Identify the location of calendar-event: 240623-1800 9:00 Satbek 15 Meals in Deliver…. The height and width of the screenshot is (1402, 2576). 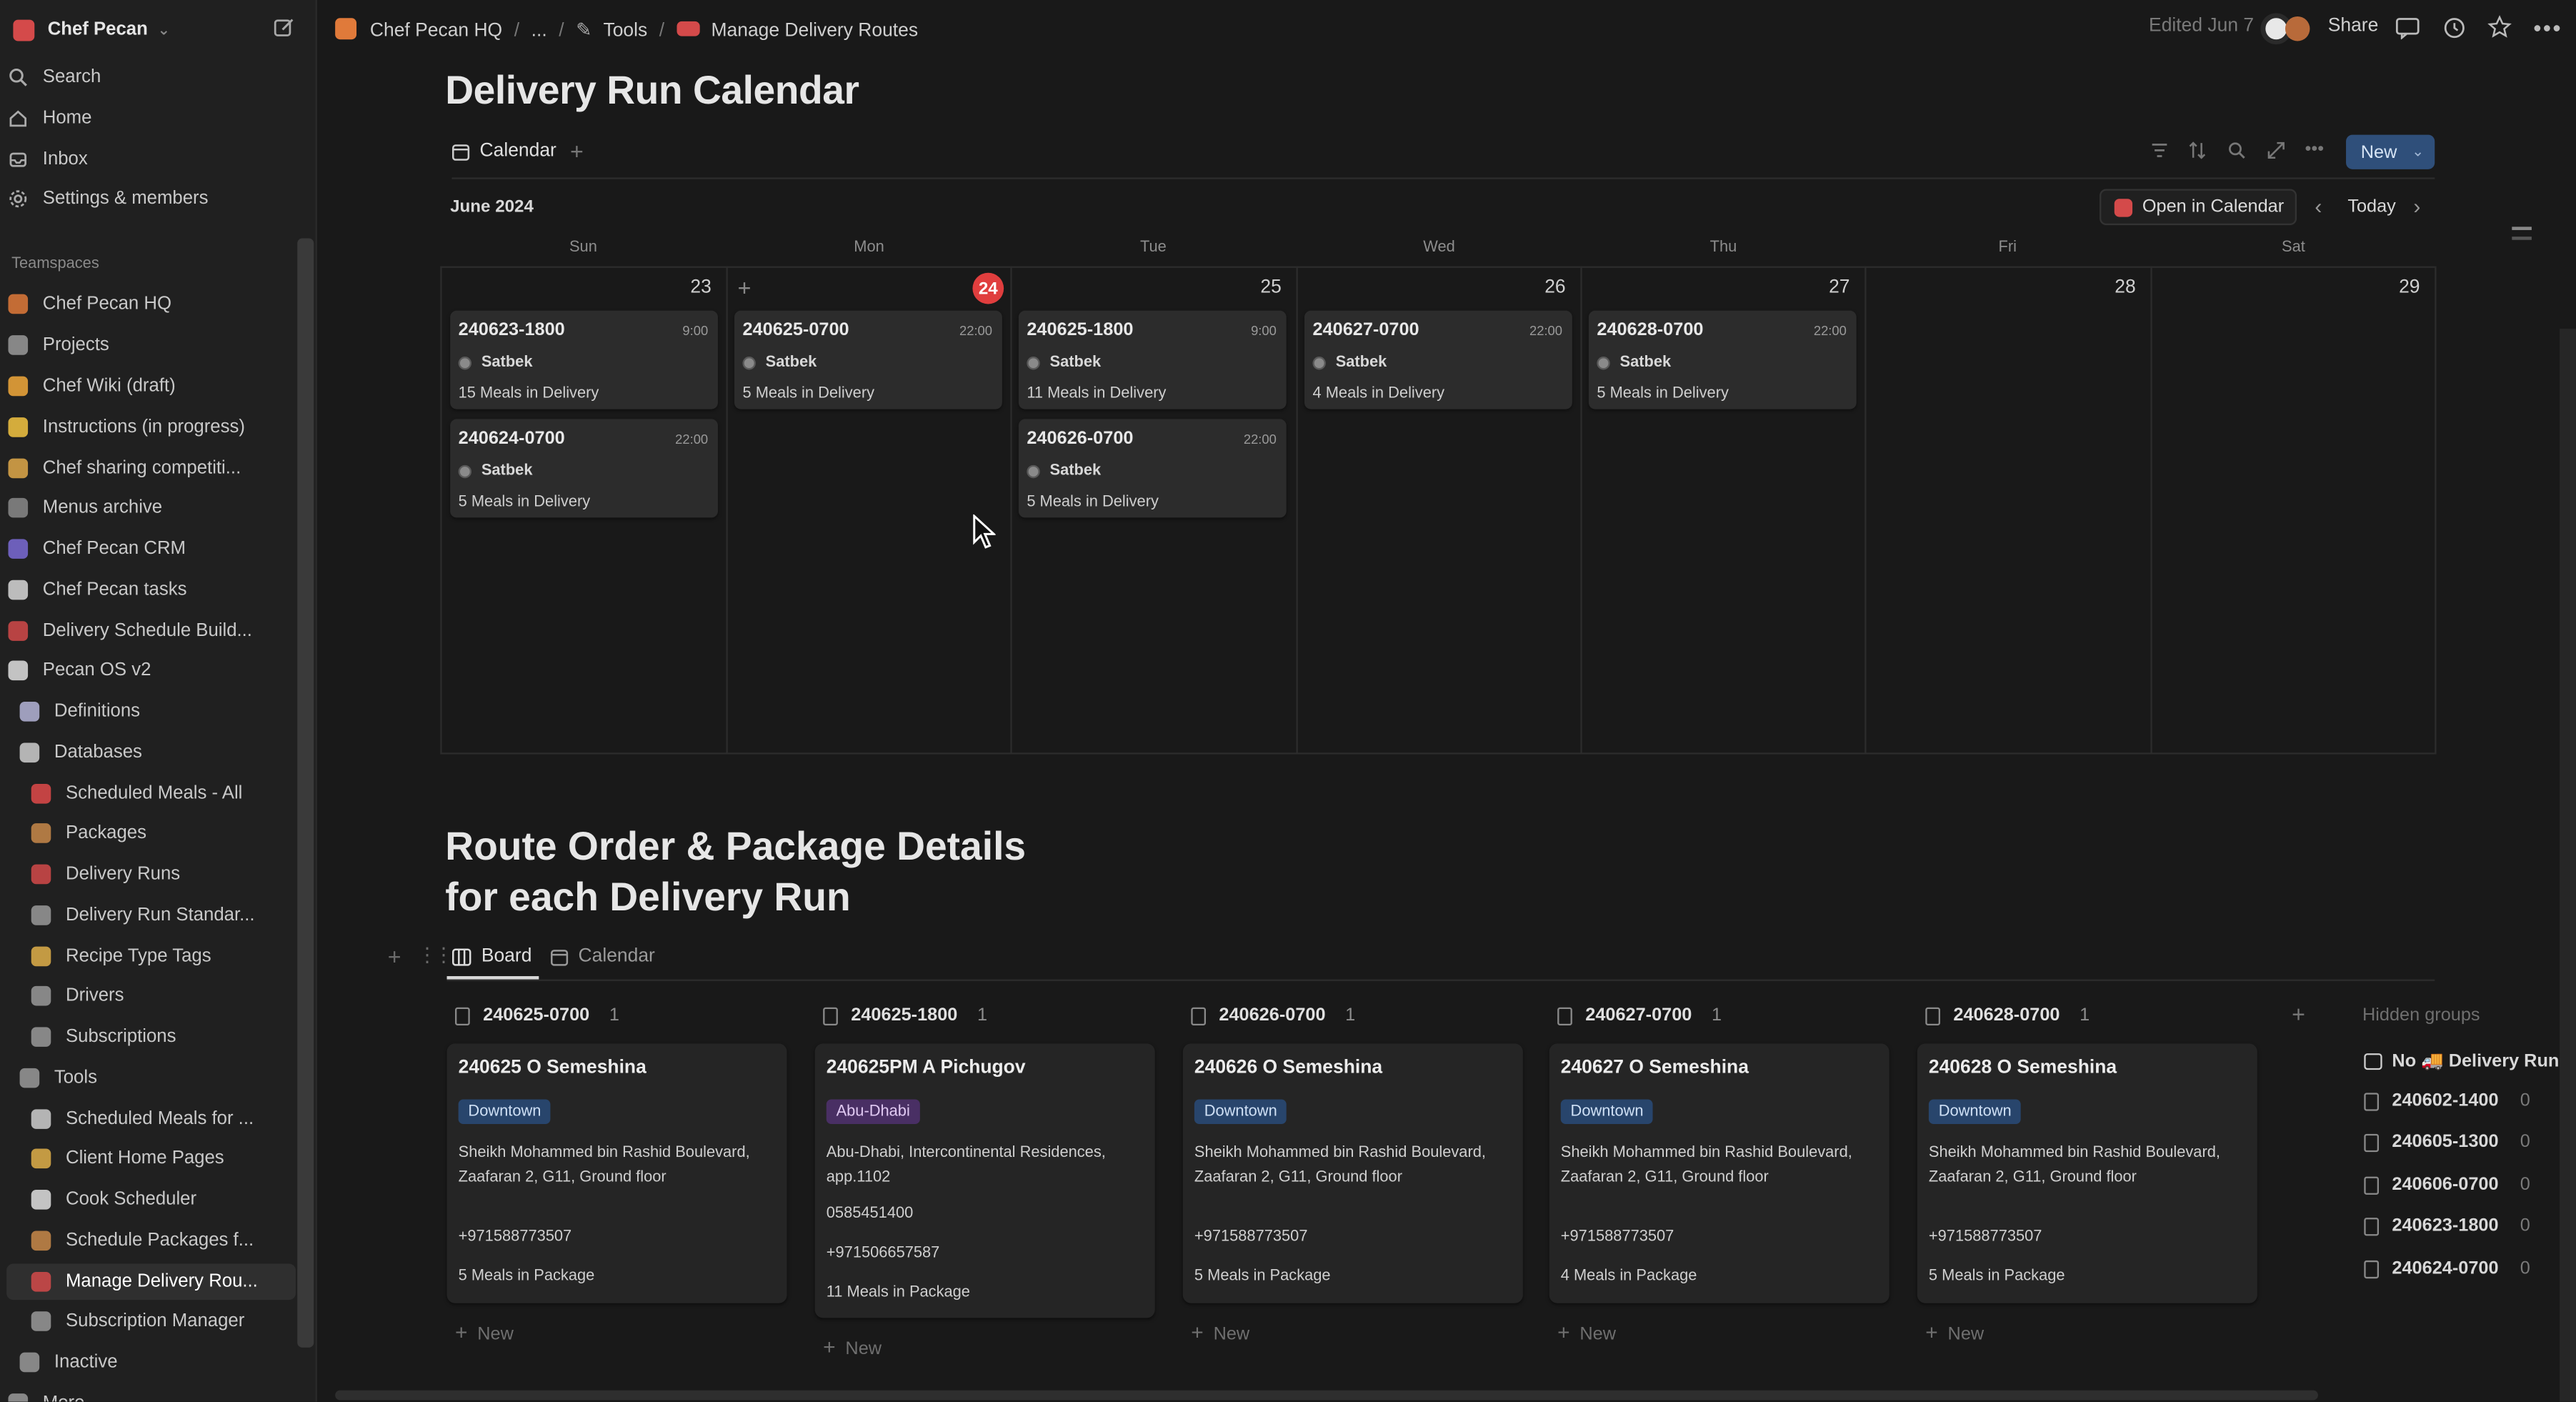
(584, 359).